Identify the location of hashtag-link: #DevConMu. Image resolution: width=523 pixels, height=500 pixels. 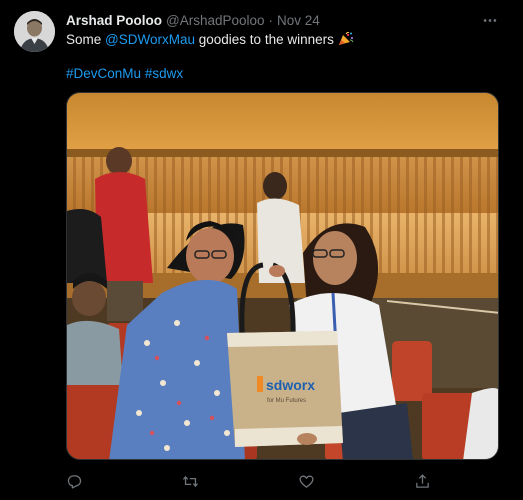
(103, 73).